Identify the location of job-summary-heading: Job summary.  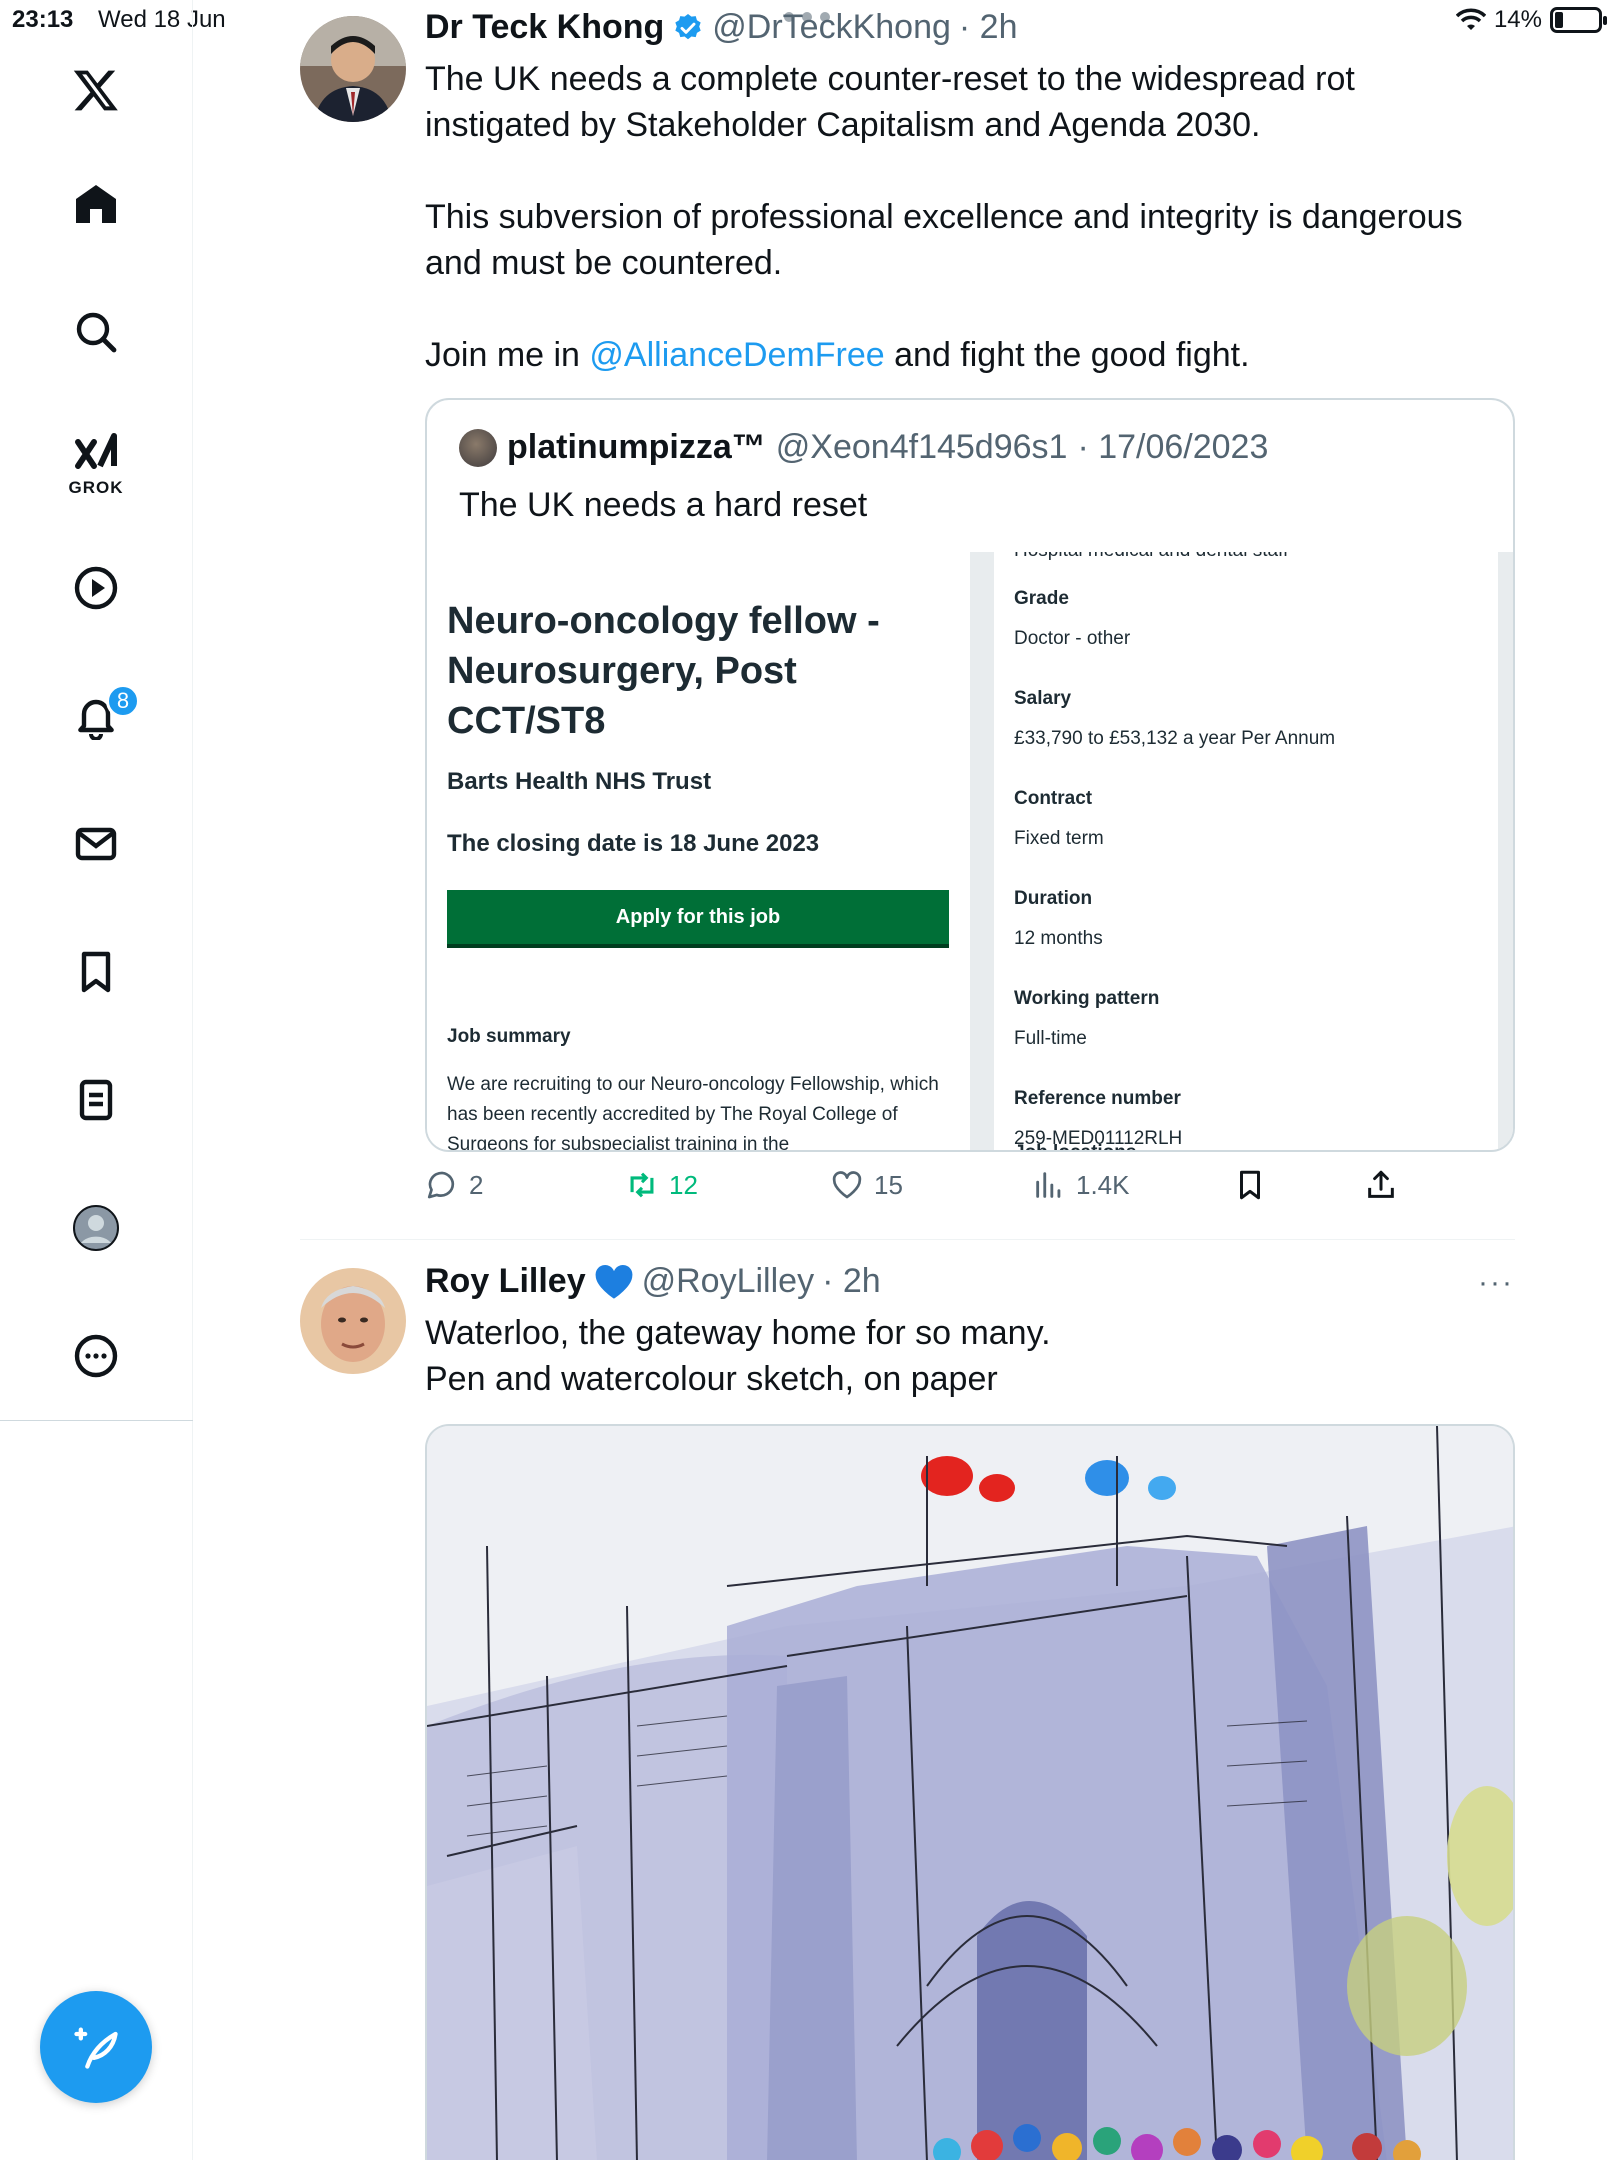
(509, 1036).